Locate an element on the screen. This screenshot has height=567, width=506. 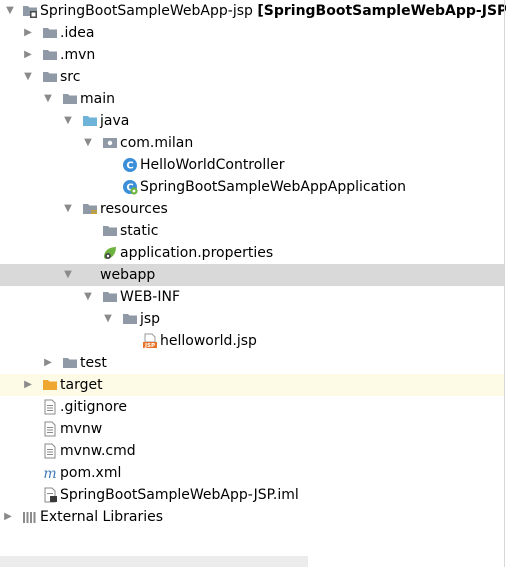
item-name: java is located at coordinates (115, 121).